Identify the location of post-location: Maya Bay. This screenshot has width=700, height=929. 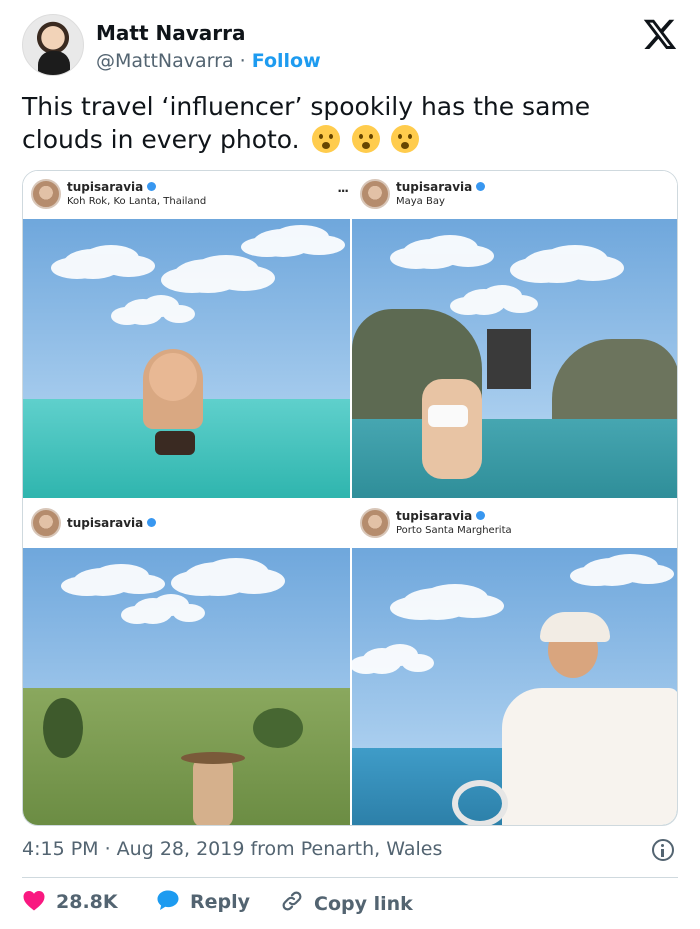
(420, 201).